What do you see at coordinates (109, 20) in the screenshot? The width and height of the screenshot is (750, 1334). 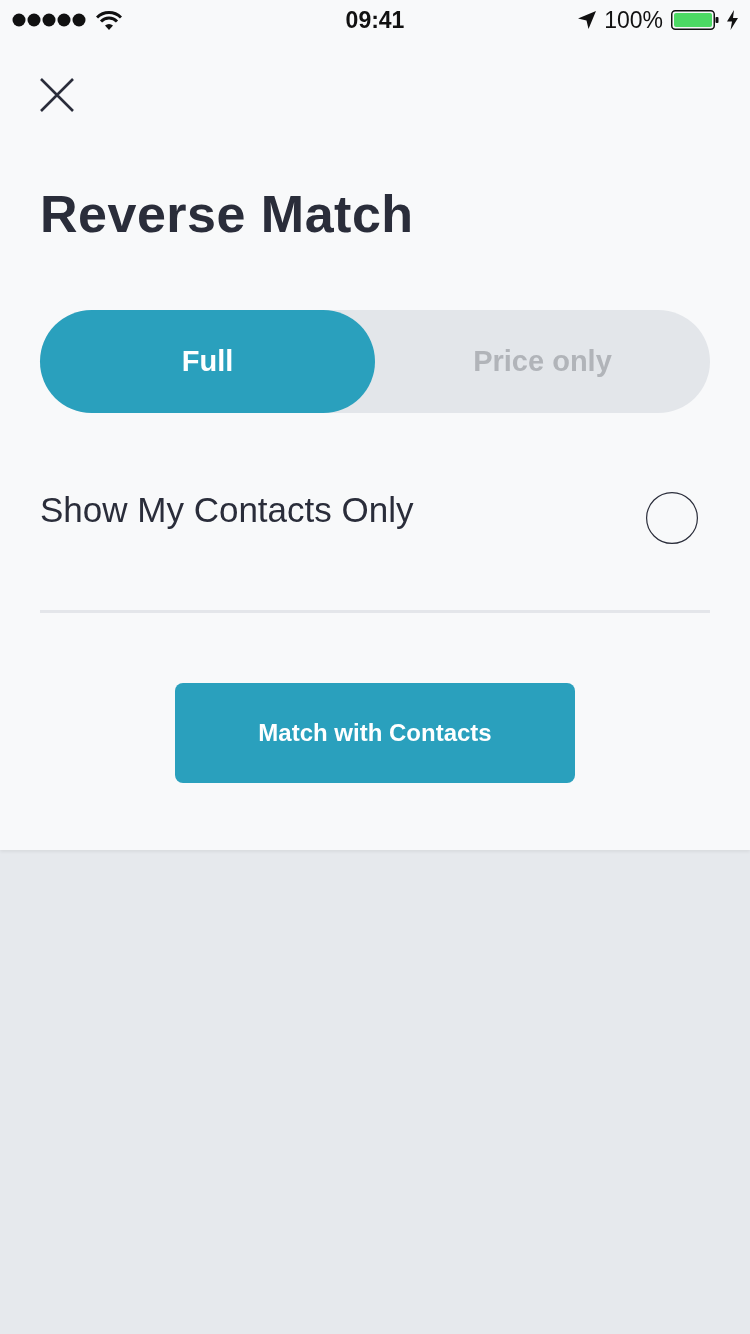 I see `wifi-icon` at bounding box center [109, 20].